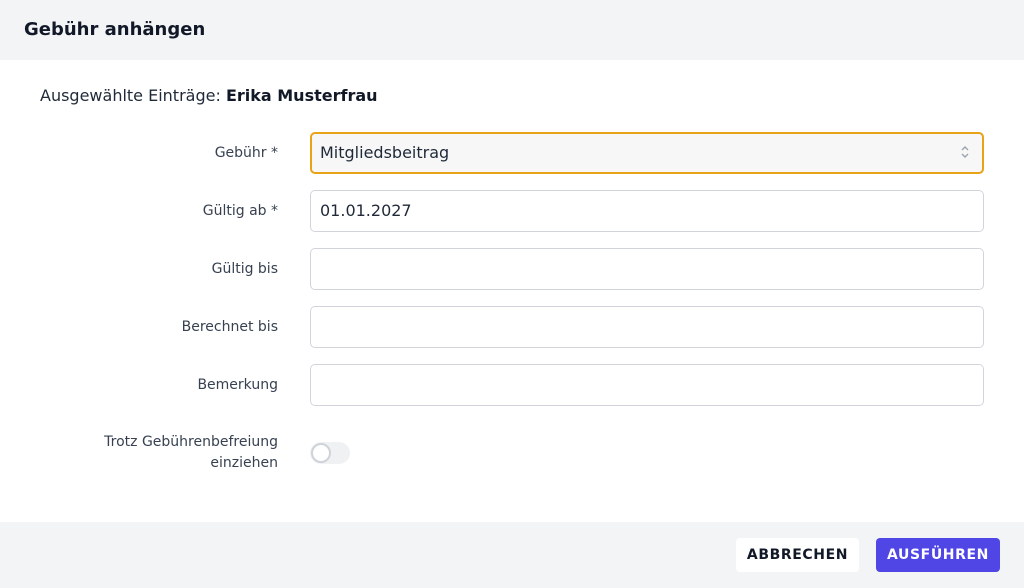 Image resolution: width=1024 pixels, height=588 pixels. I want to click on remark-label: Bemerkung, so click(237, 385).